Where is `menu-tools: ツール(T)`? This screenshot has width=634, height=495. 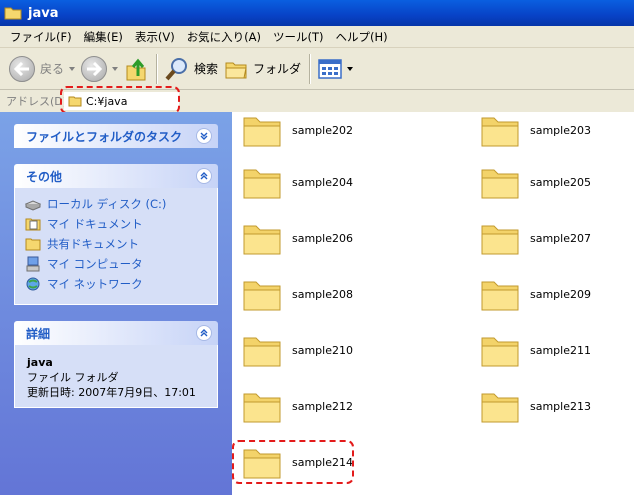
menu-tools: ツール(T) is located at coordinates (298, 37).